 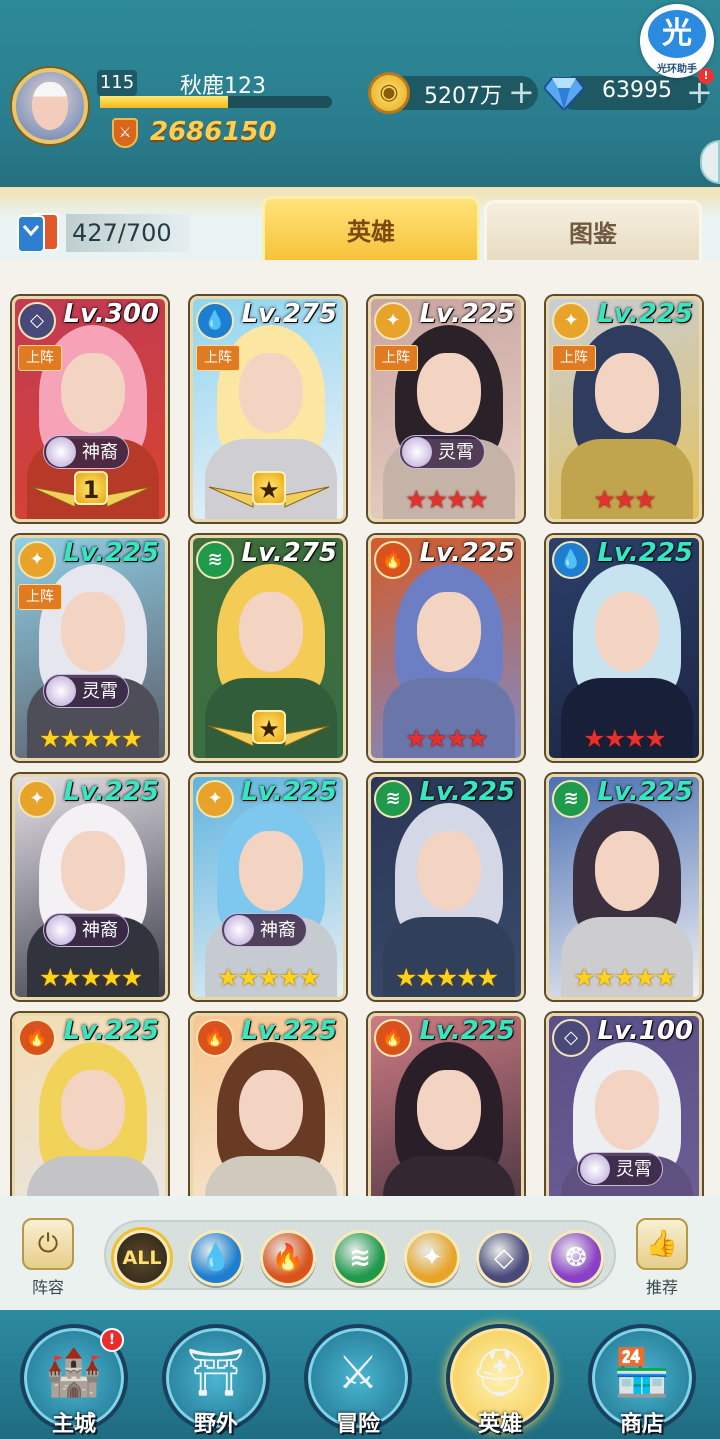 I want to click on recommend-button: 👍 推荐, so click(x=662, y=1261).